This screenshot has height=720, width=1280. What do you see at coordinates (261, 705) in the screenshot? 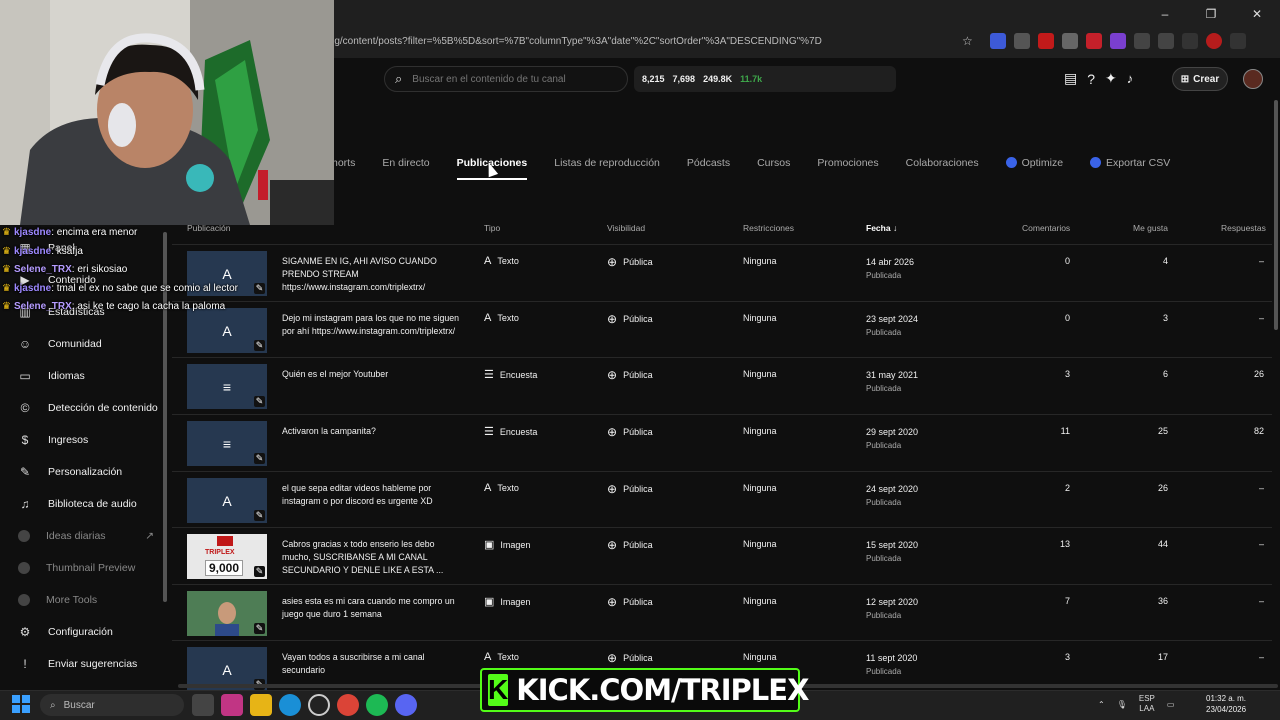
I see `file-explorer-icon` at bounding box center [261, 705].